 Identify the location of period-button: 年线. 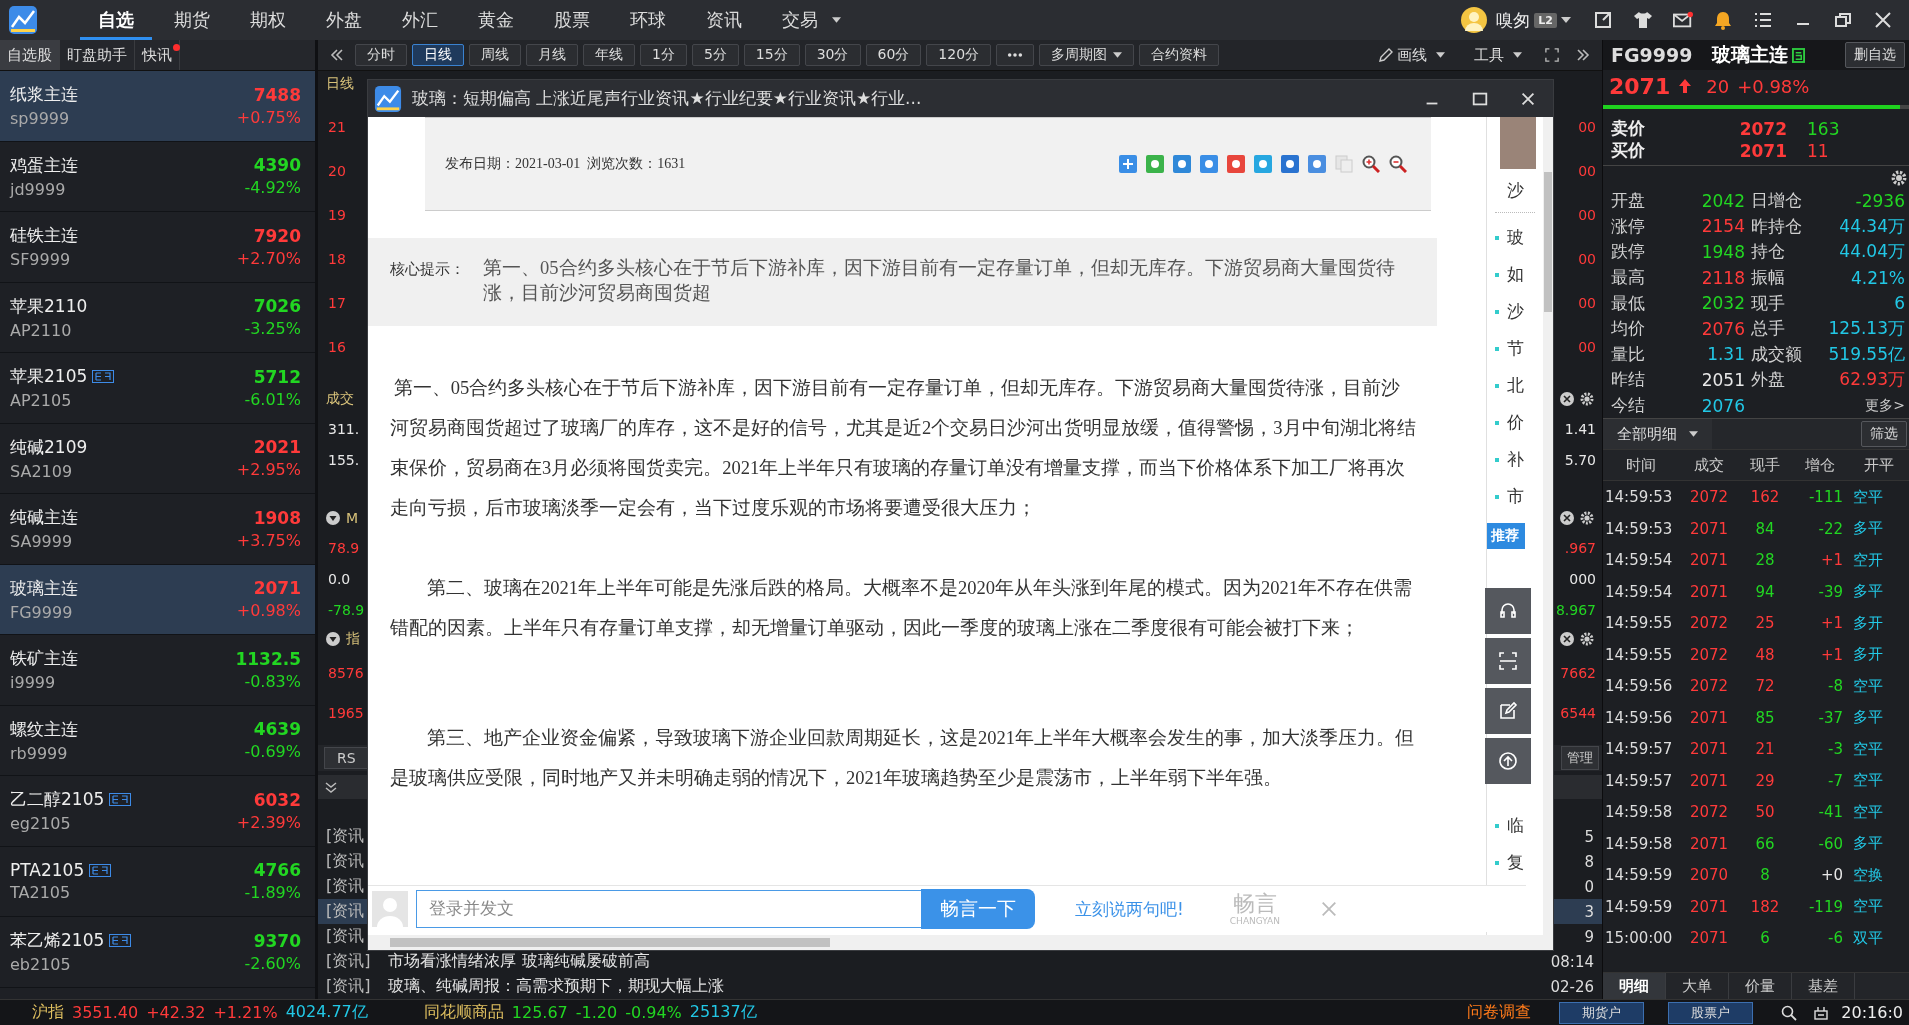
(609, 55).